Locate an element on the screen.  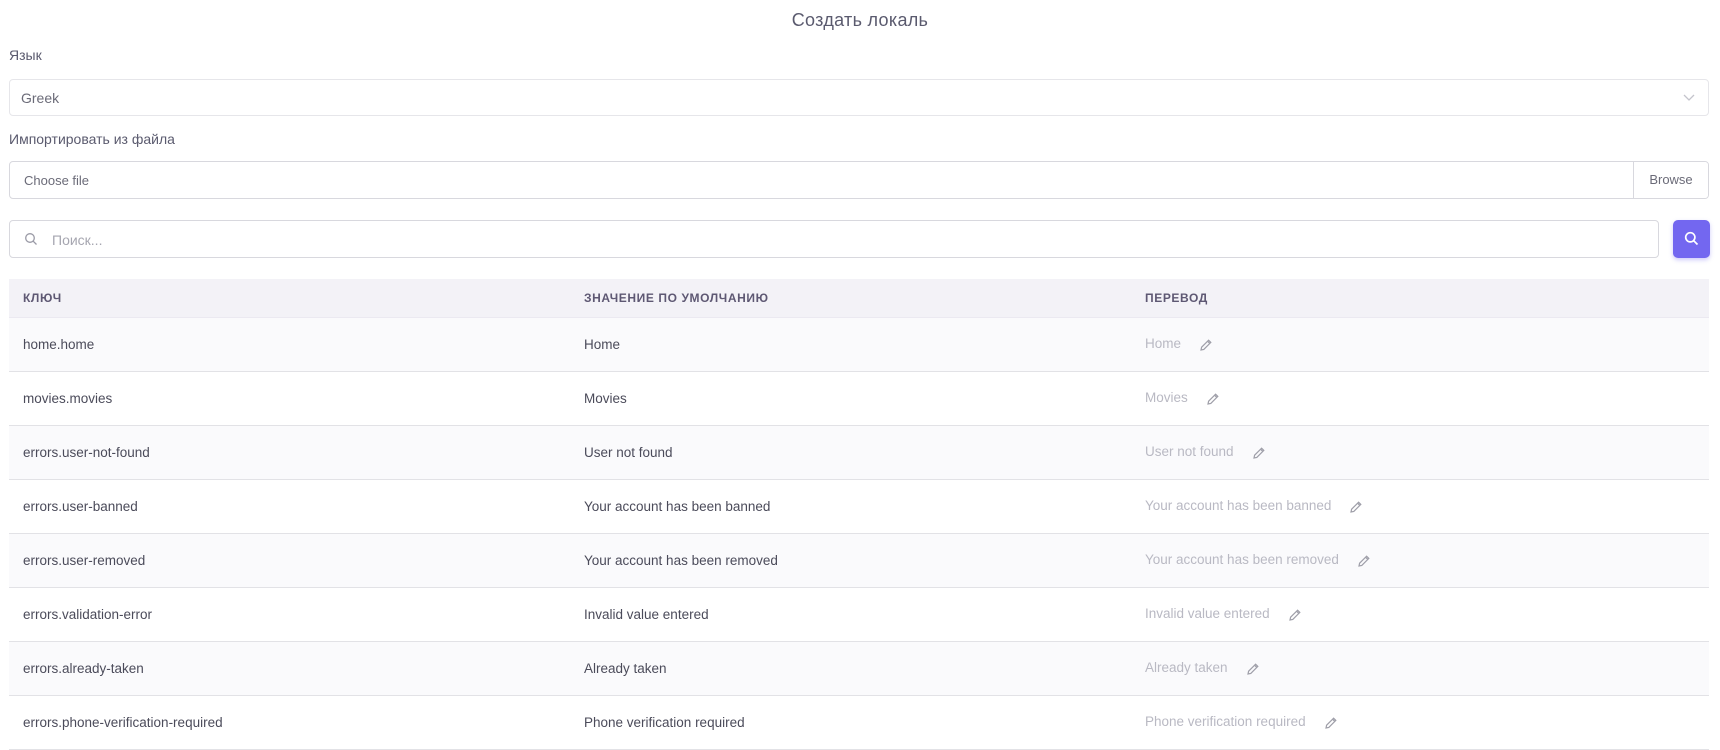
file-input-placeholder: Choose file is located at coordinates (57, 180).